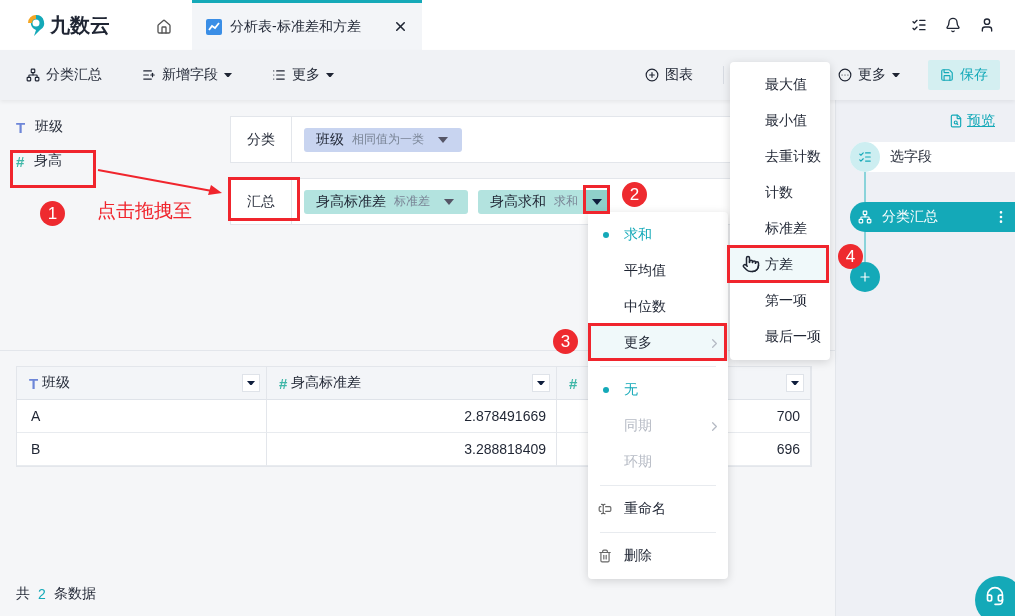  What do you see at coordinates (214, 26) in the screenshot?
I see `line-chart-icon` at bounding box center [214, 26].